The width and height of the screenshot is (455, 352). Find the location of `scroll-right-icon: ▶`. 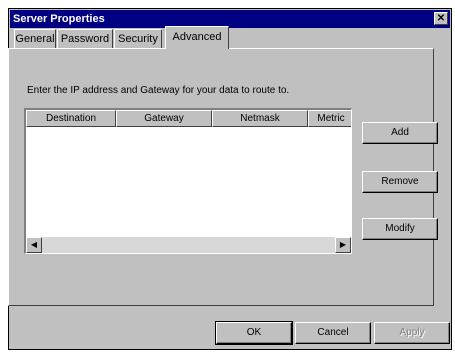

scroll-right-icon: ▶ is located at coordinates (343, 244).